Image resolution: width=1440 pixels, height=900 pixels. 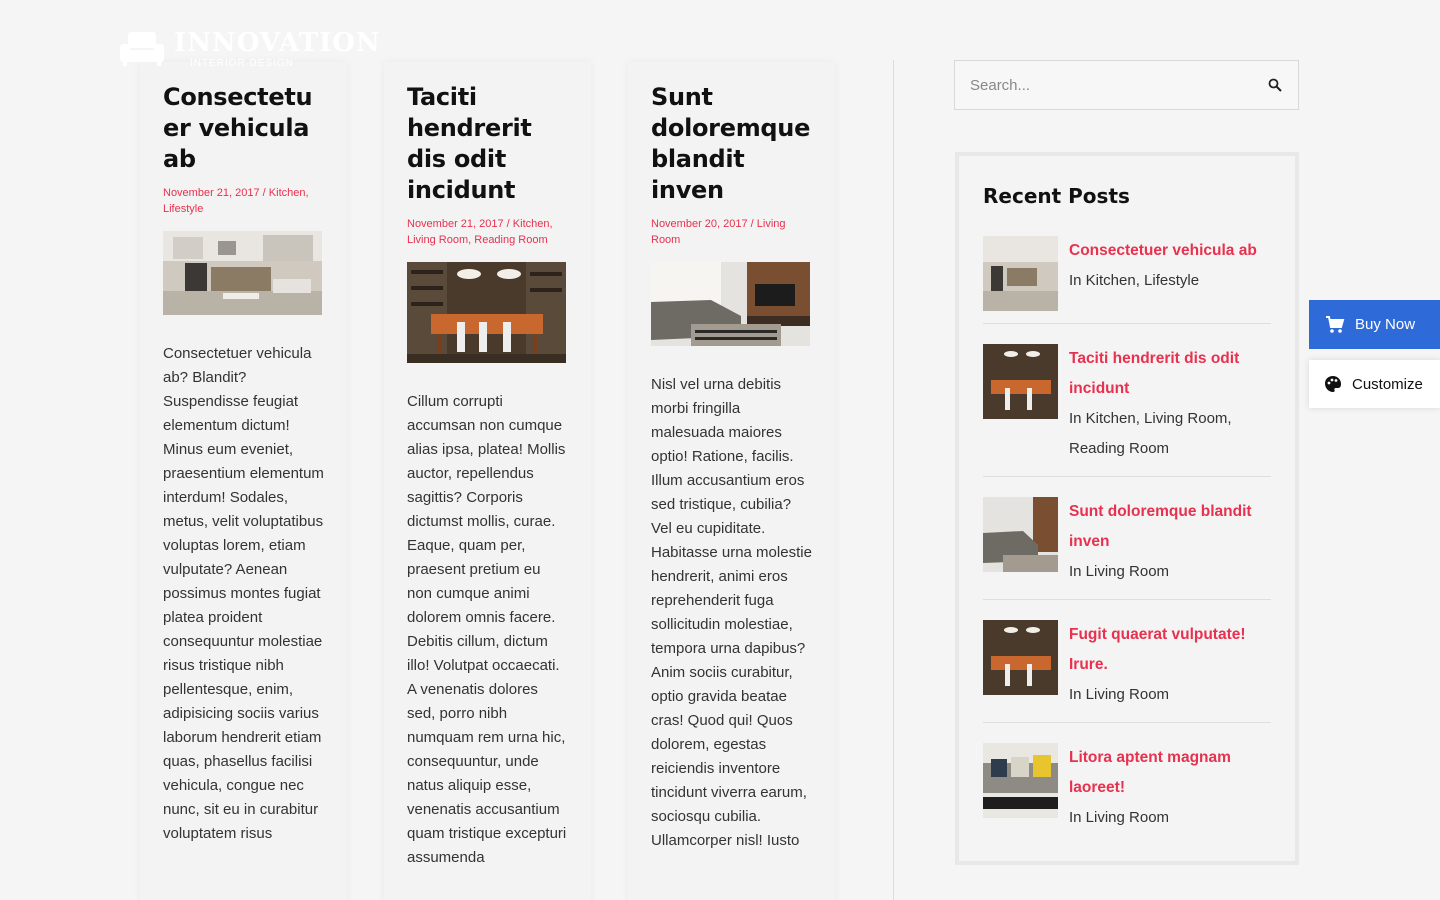 I want to click on post-meta: November 21, 2017 / Kitchen, Lifestyle, so click(x=243, y=201).